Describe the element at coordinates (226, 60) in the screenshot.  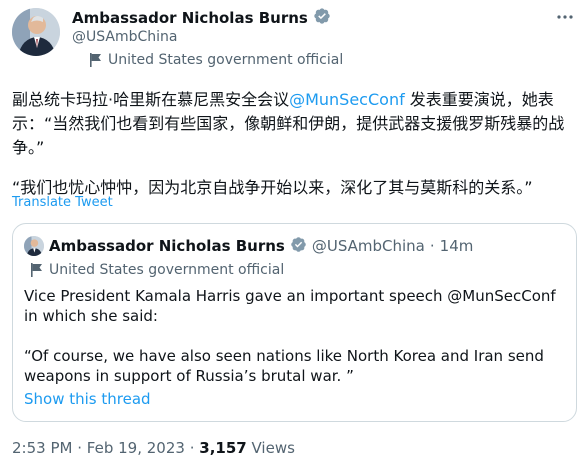
I see `affiliation-text: United States government official` at that location.